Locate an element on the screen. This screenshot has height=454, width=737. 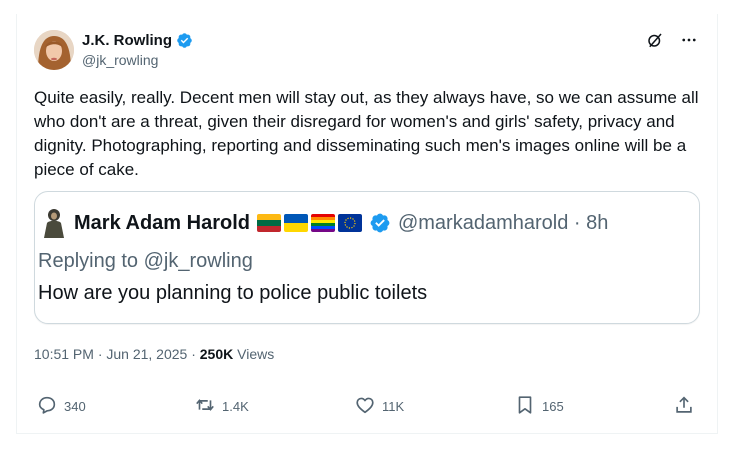
author-name: J.K. Rowling is located at coordinates (127, 40).